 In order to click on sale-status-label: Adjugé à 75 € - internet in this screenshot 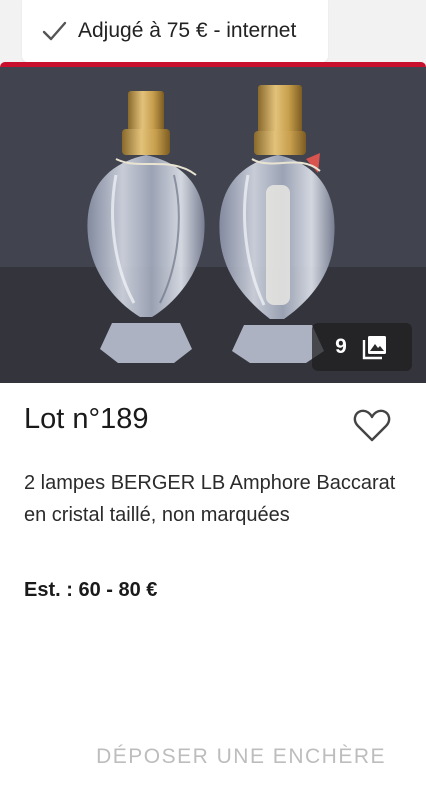, I will do `click(187, 30)`.